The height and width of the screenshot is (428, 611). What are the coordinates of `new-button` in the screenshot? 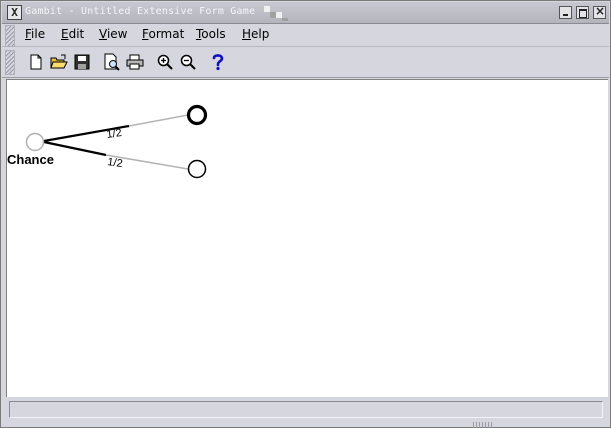 It's located at (36, 62).